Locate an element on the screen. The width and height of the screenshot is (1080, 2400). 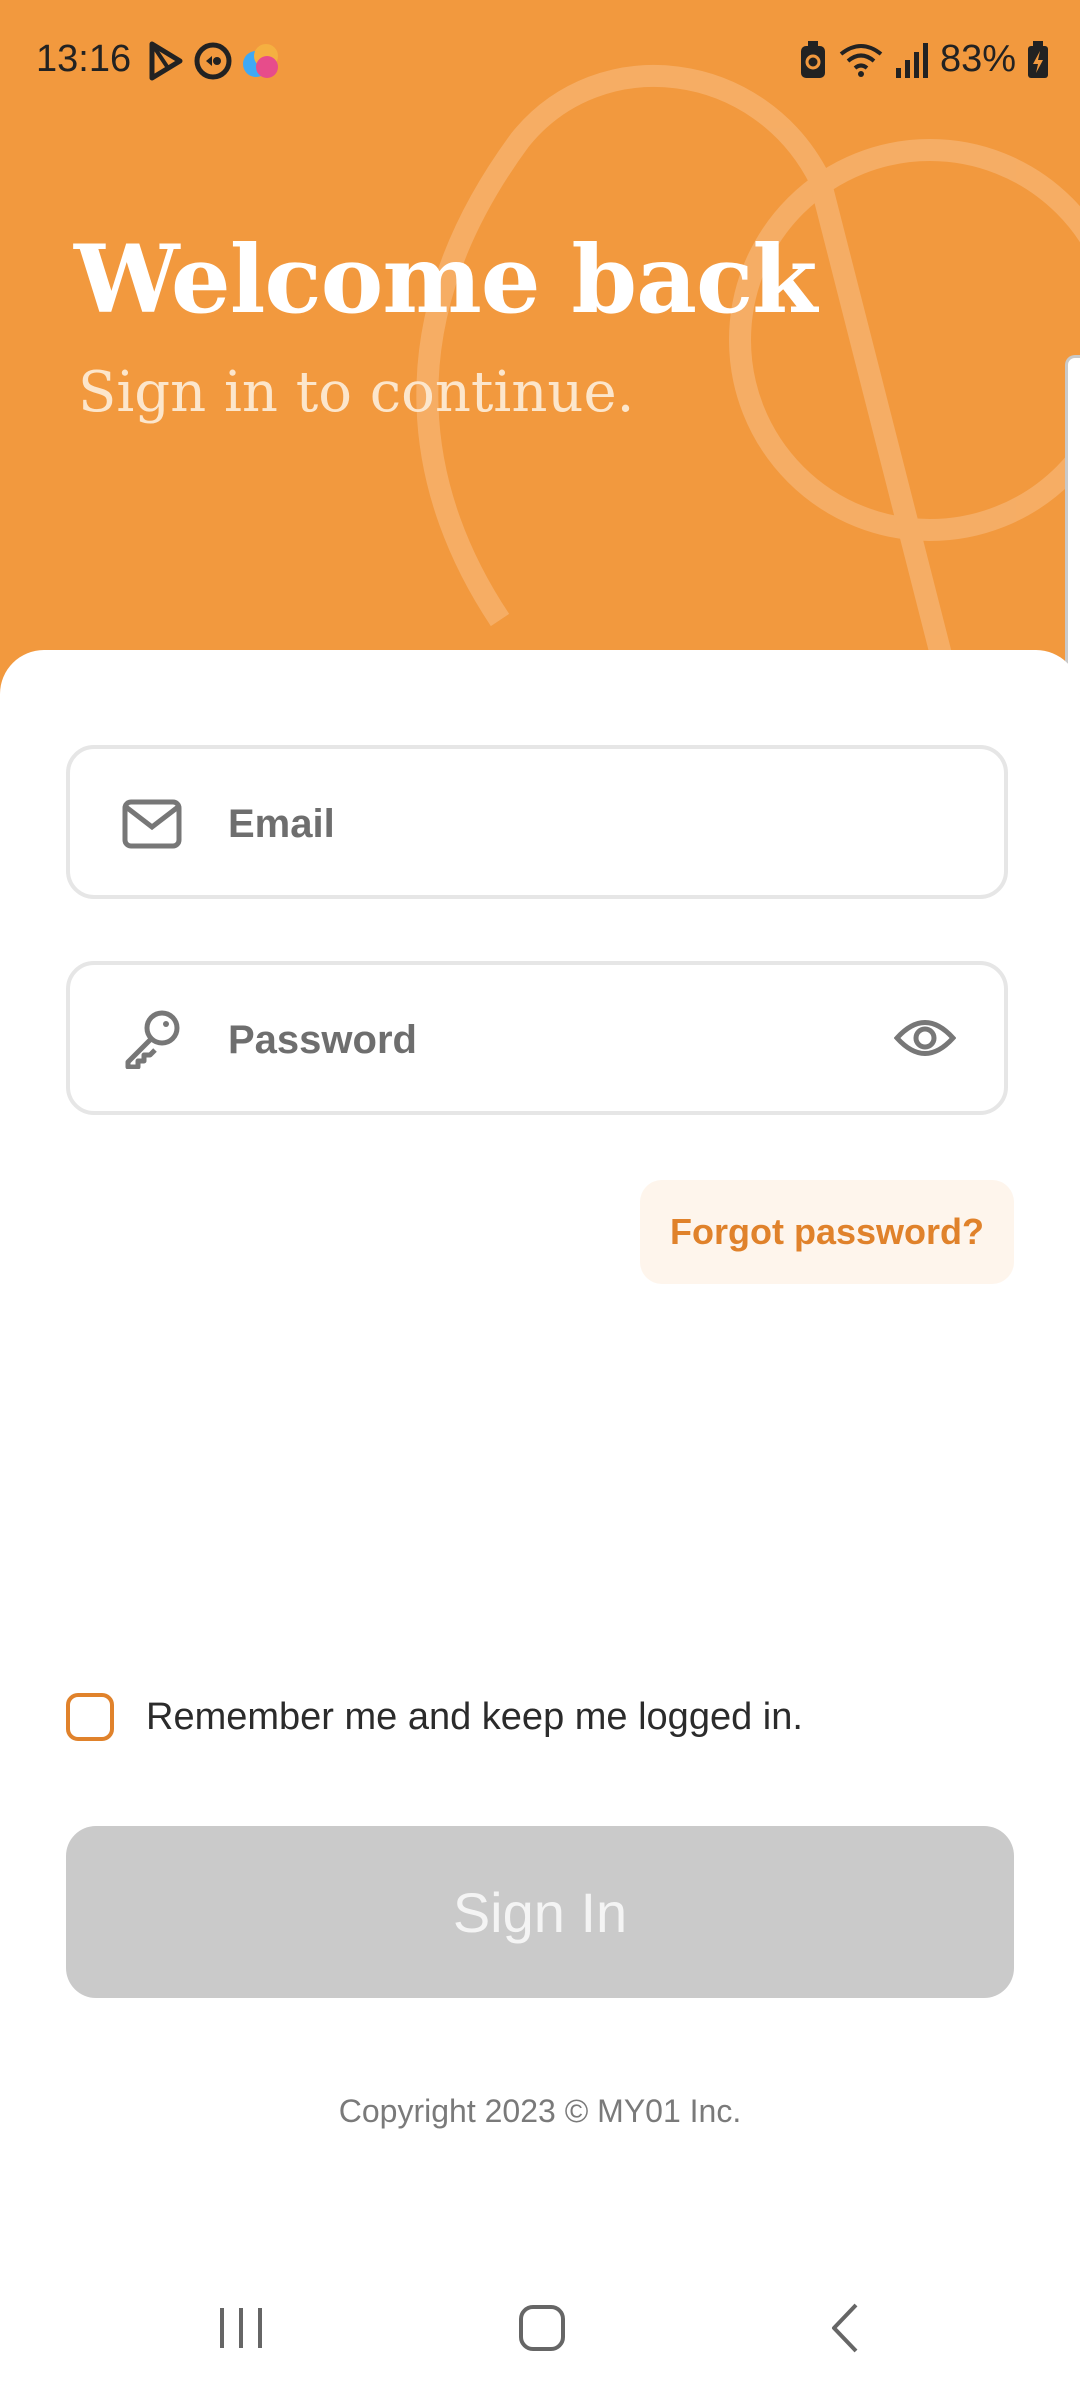
remember-me-checkbox is located at coordinates (90, 1717).